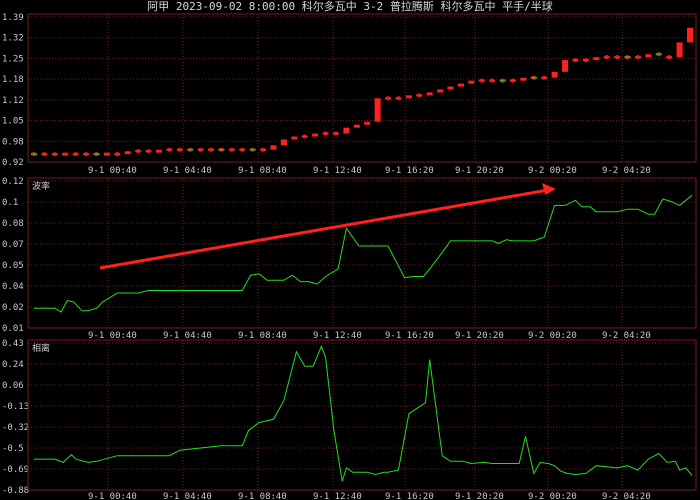 This screenshot has height=500, width=700. I want to click on y-tick-label: 1.12, so click(13, 101).